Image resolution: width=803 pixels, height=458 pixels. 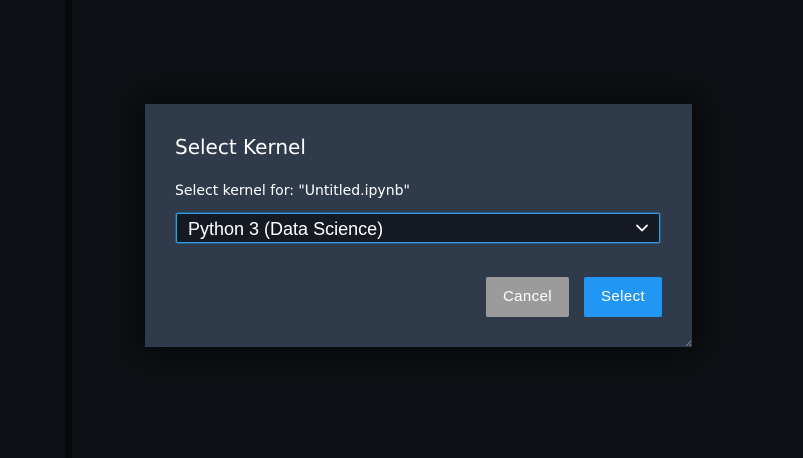 What do you see at coordinates (292, 191) in the screenshot?
I see `kernel-select-label: Select kernel for: "Untitled.ipynb"` at bounding box center [292, 191].